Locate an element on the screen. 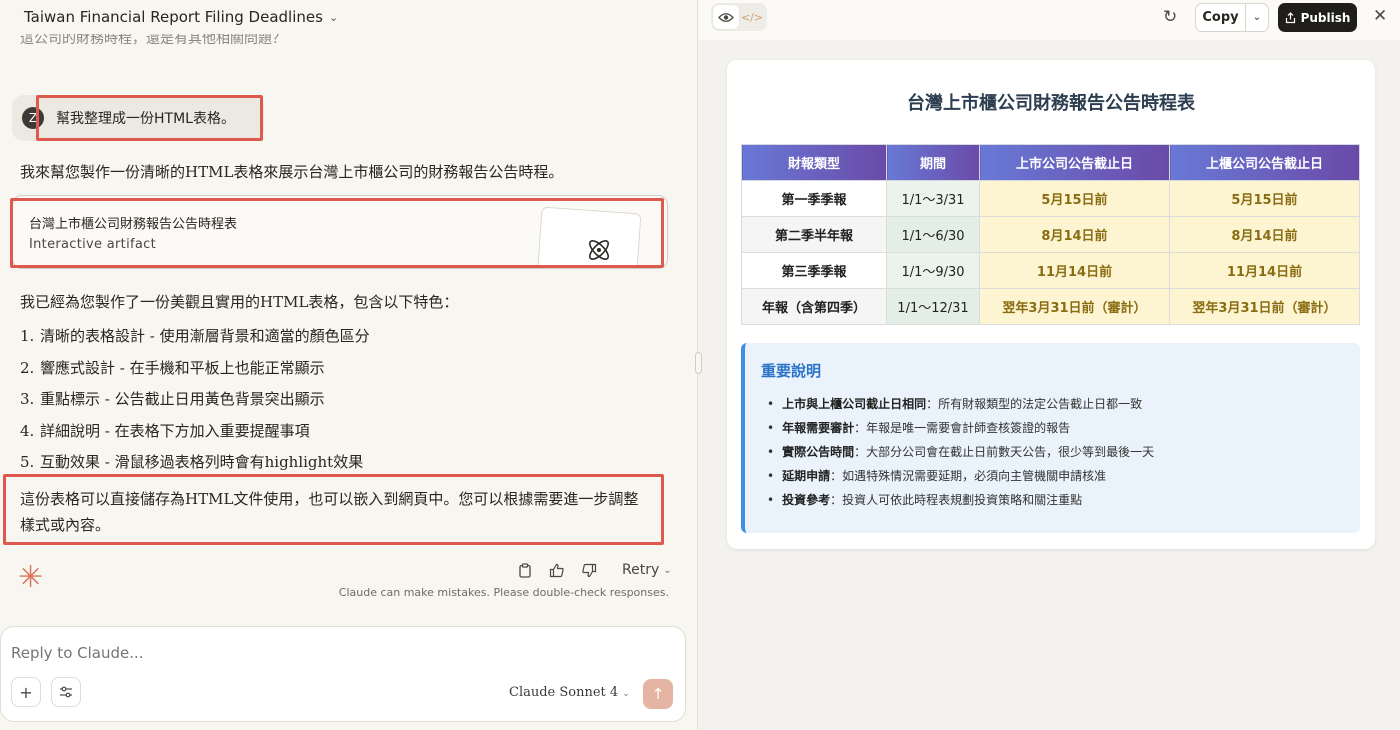  copy-button: Copy ⌄ is located at coordinates (1232, 17).